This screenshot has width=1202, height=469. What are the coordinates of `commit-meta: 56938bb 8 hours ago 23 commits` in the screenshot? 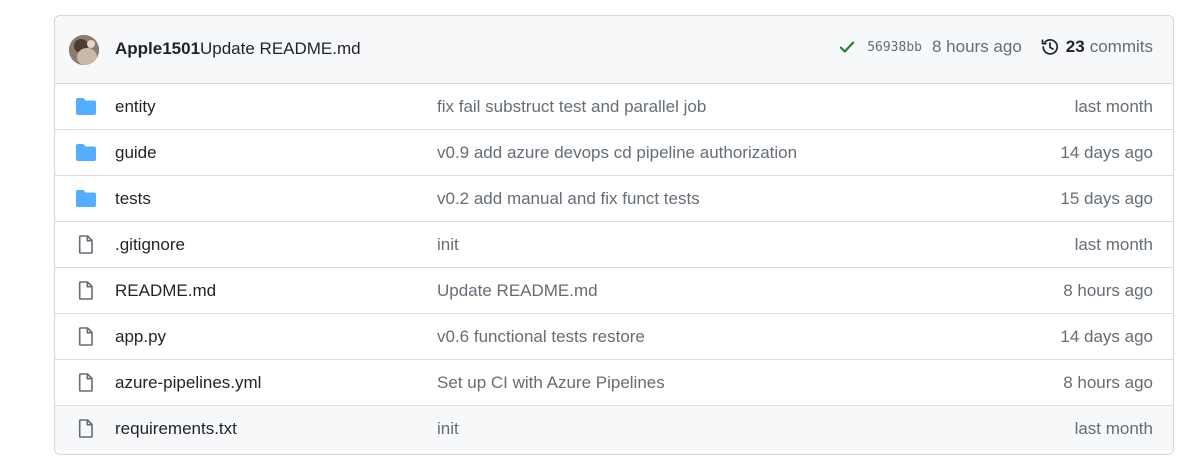 It's located at (995, 47).